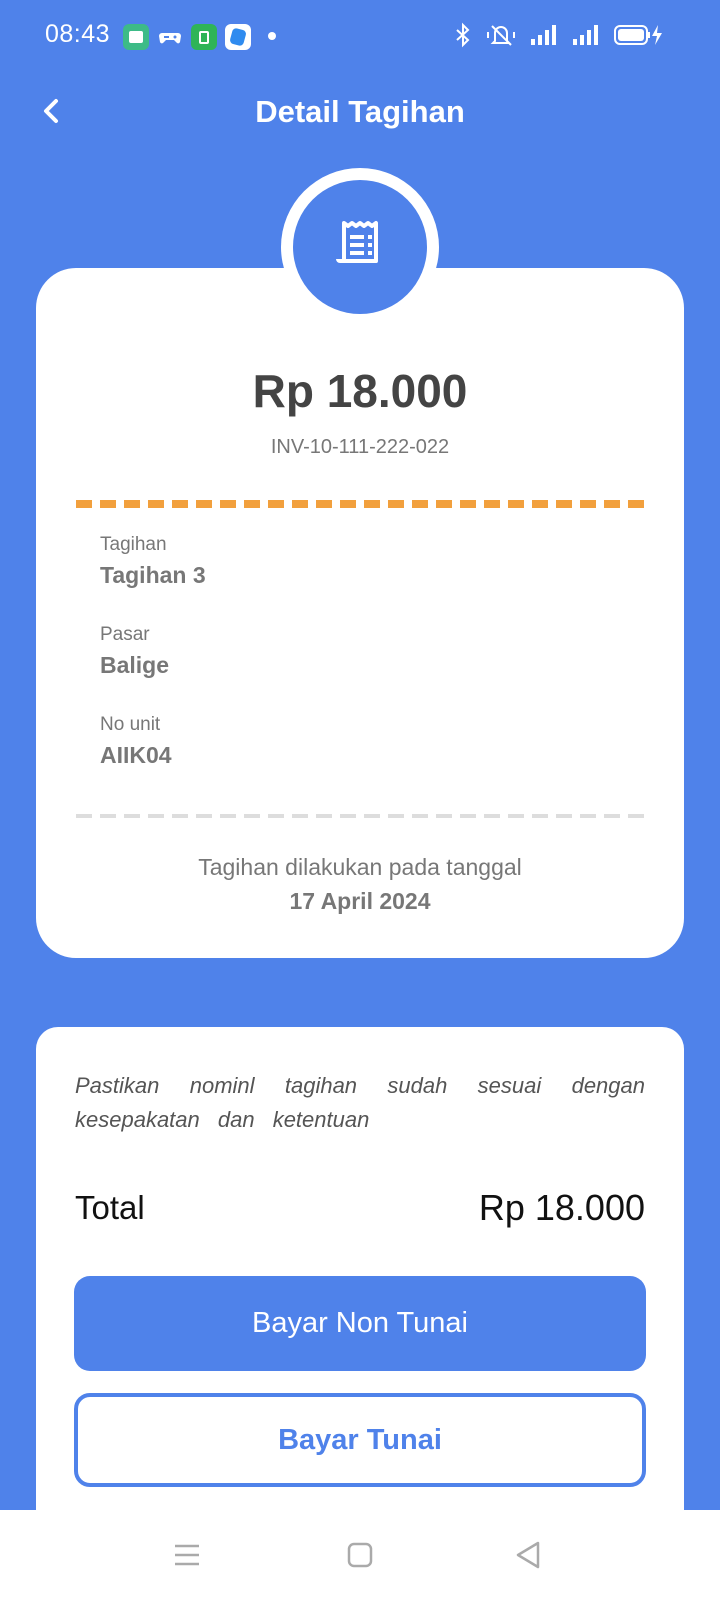 This screenshot has width=720, height=1600. I want to click on notification-dot, so click(272, 36).